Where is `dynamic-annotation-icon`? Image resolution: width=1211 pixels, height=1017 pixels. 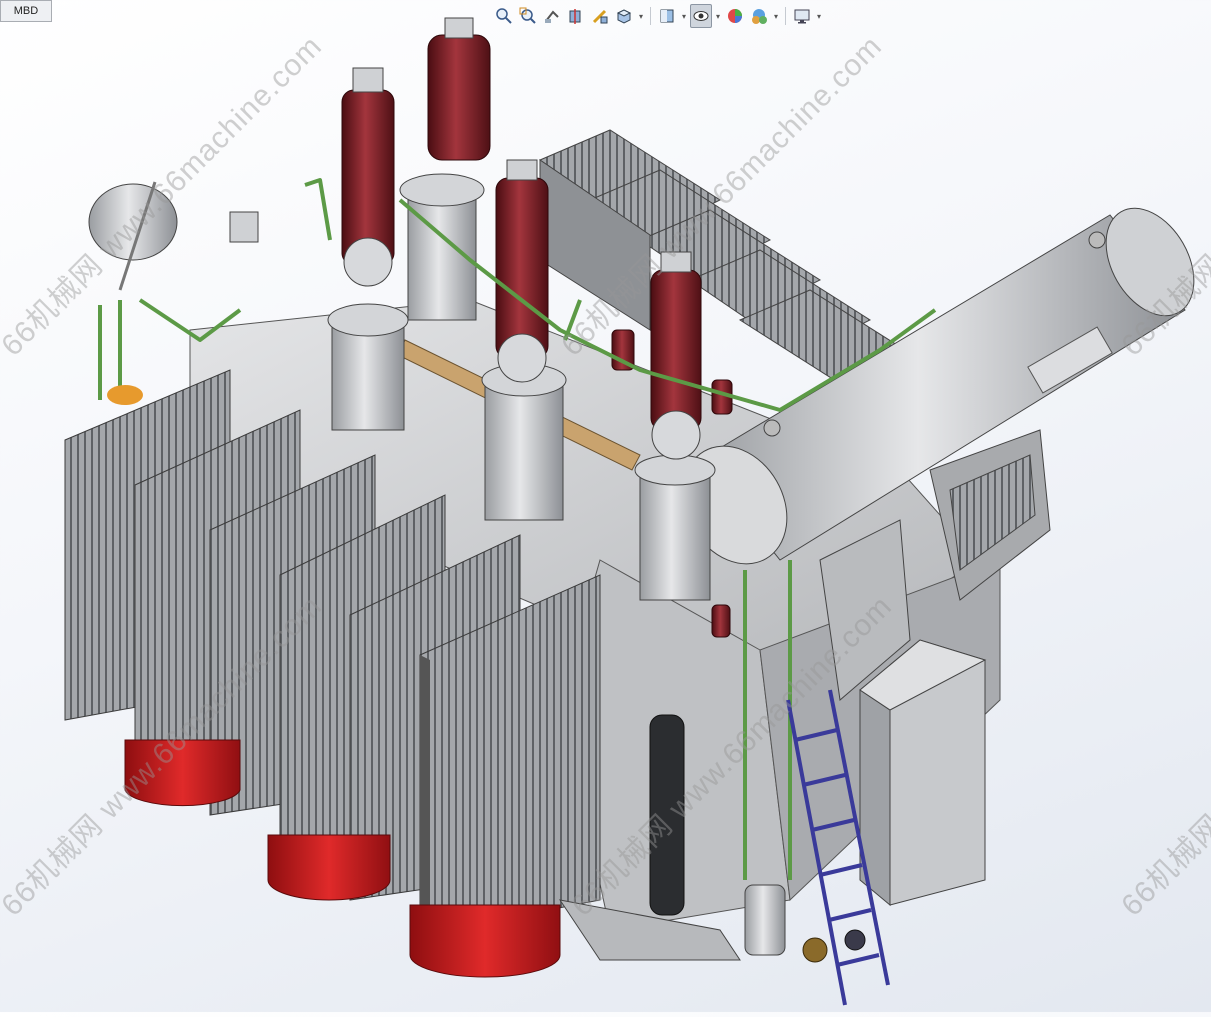
dynamic-annotation-icon is located at coordinates (600, 16).